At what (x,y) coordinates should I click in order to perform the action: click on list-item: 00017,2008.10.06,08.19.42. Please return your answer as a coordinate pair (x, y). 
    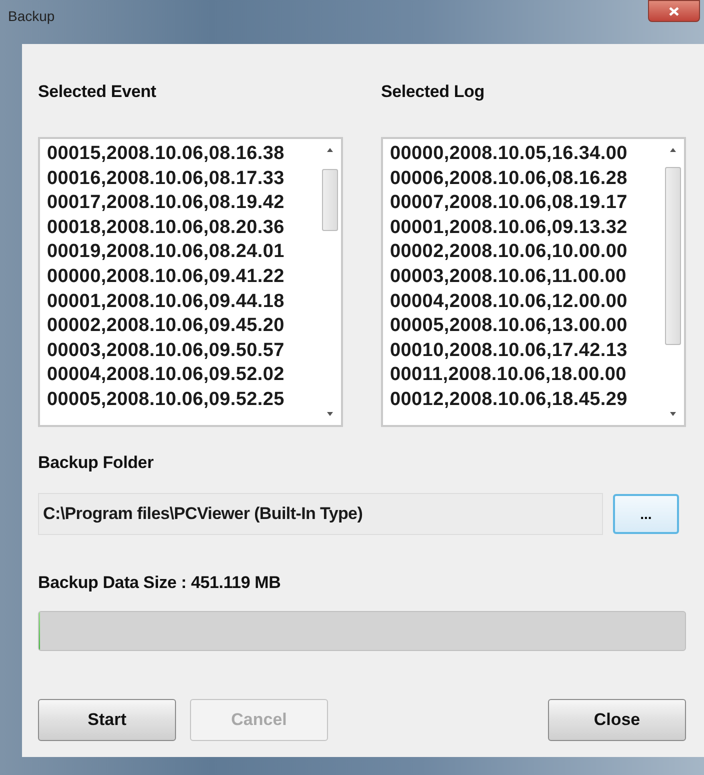
    Looking at the image, I should click on (183, 203).